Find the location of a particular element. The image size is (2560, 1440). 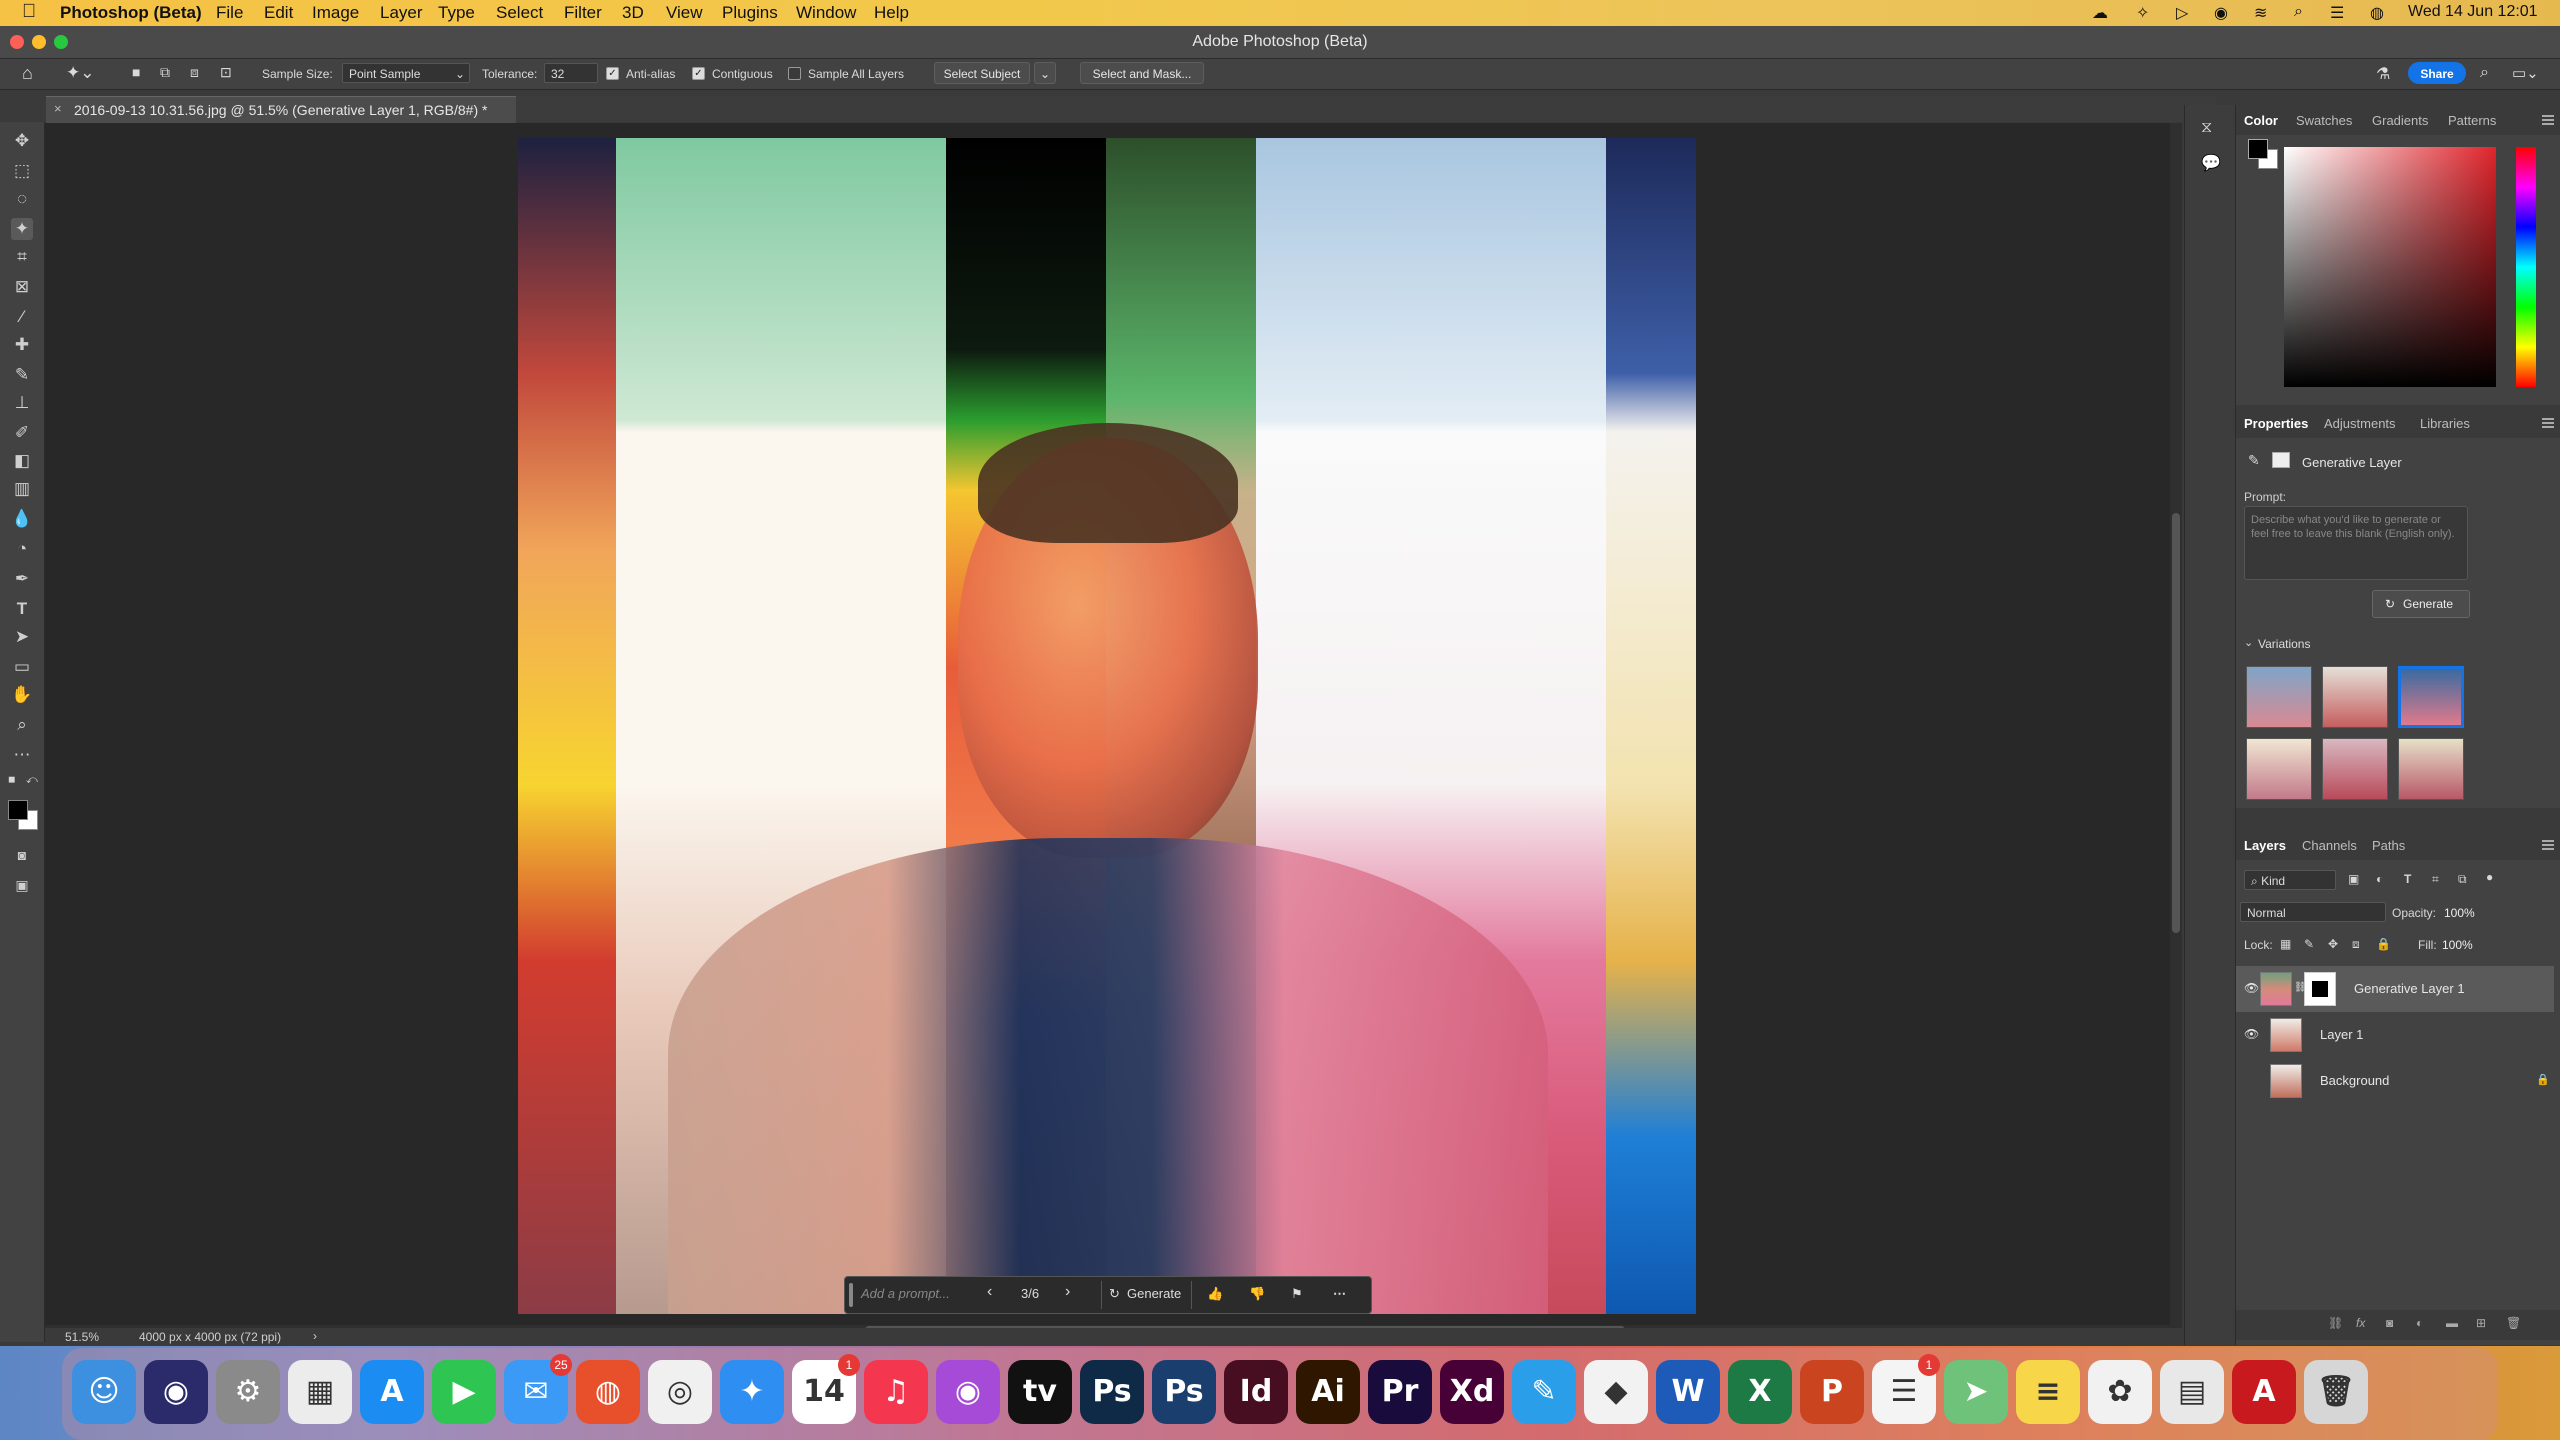

creative-cloud-icon: ☁ is located at coordinates (2100, 13).